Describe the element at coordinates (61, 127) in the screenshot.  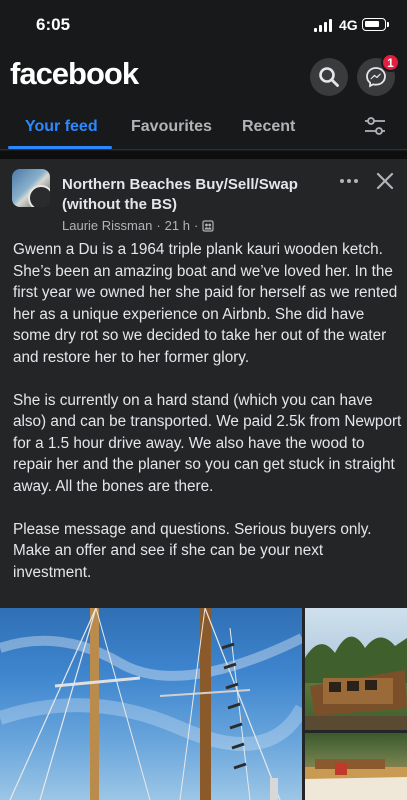
I see `tab-your-feed: Your feed` at that location.